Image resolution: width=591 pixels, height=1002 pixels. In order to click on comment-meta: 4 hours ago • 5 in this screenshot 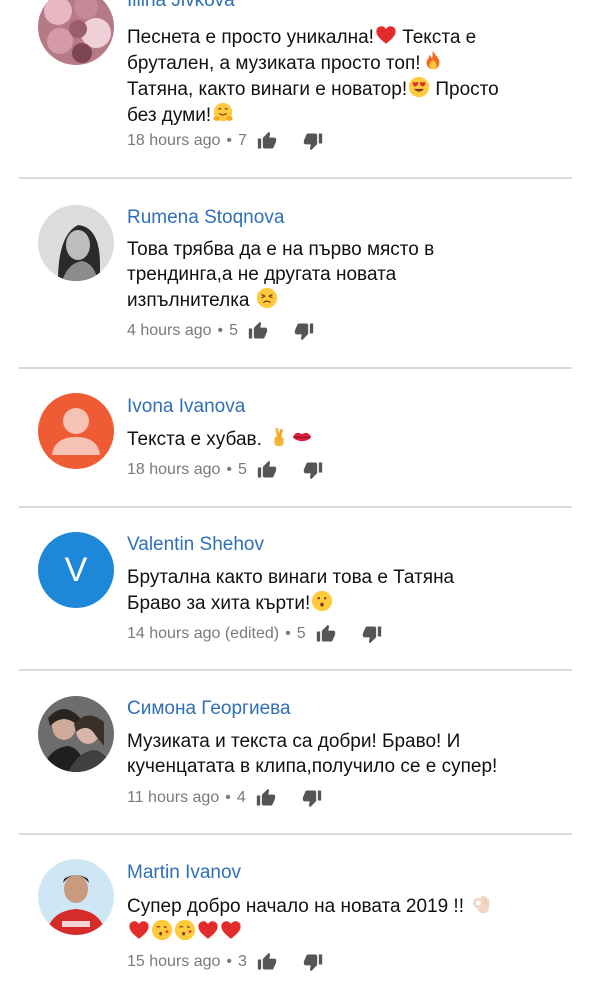, I will do `click(220, 331)`.